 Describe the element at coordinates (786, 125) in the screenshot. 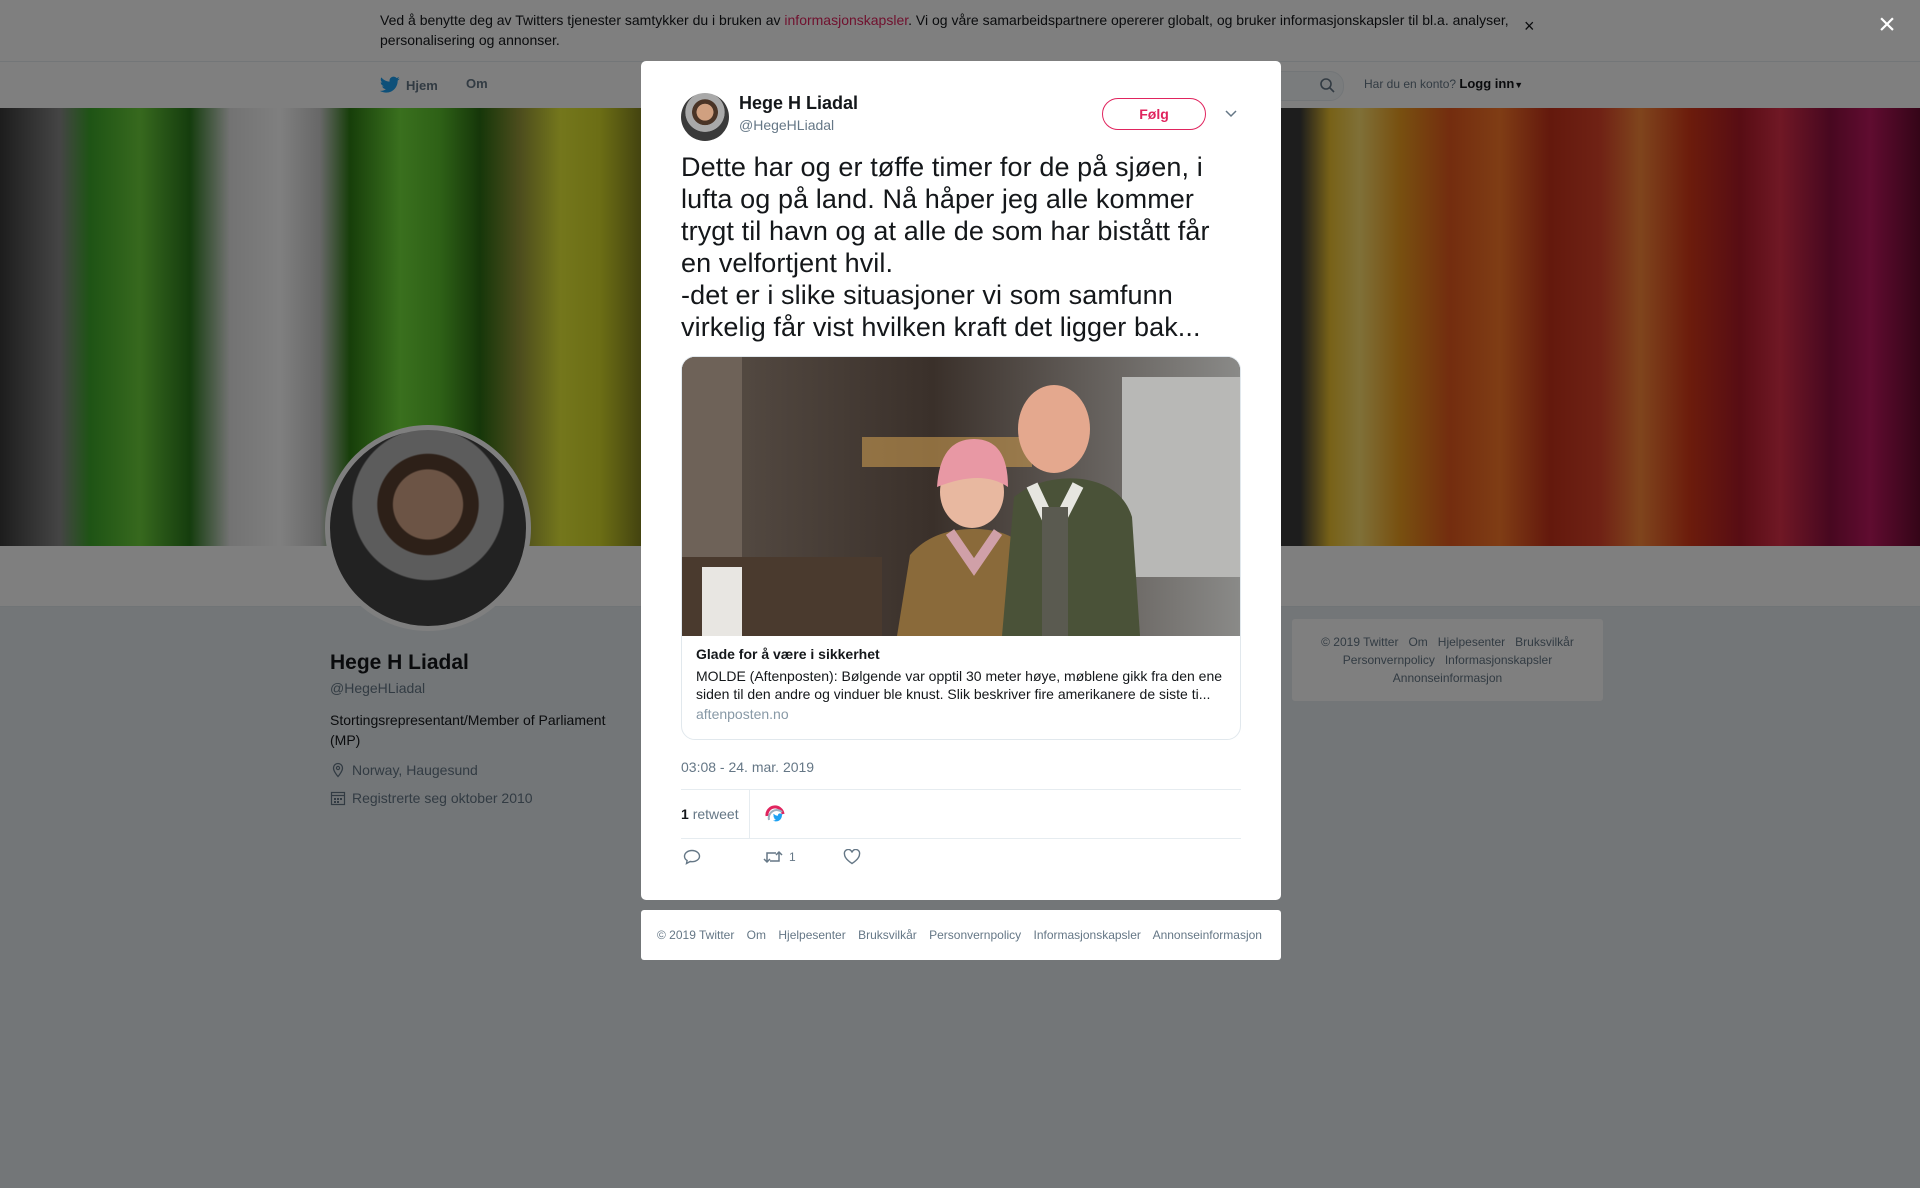

I see `tweet-author-handle: @HegeHLiadal` at that location.